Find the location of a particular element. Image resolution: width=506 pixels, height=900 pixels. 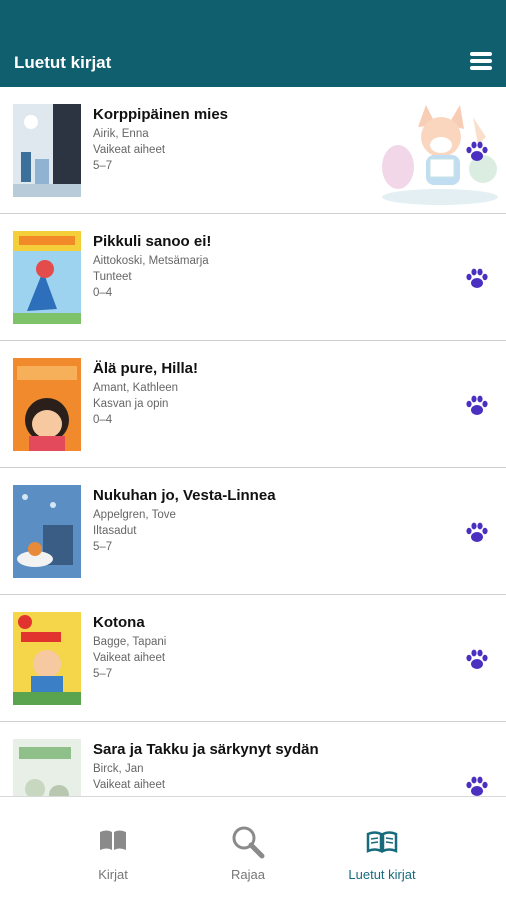

book-category: Iltasadut is located at coordinates (115, 531).